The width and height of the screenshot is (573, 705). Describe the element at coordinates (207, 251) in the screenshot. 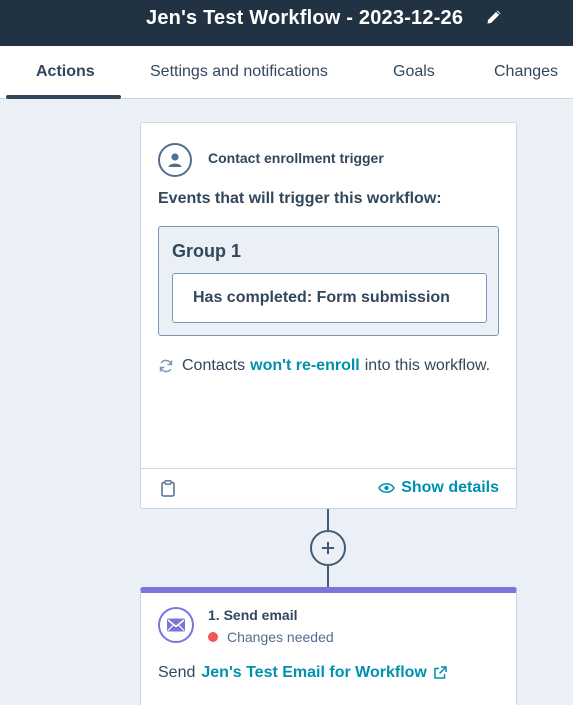

I see `group-title: Group 1` at that location.